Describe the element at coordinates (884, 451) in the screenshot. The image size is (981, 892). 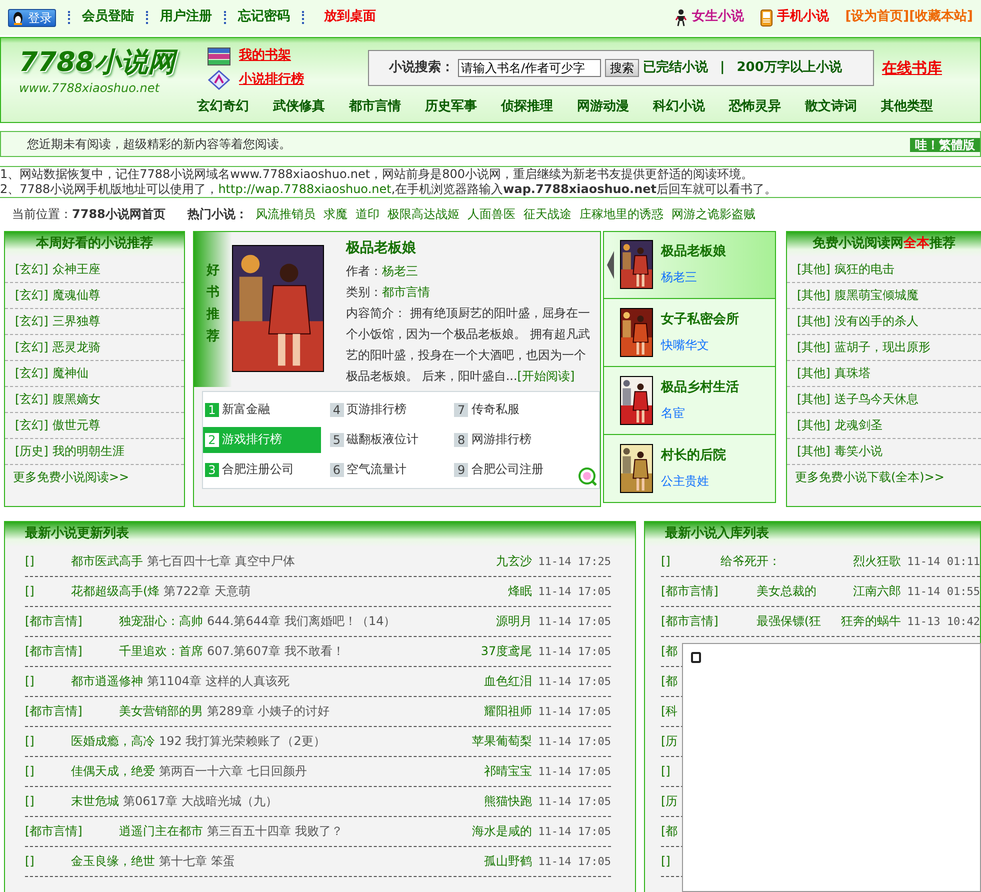
I see `novel-link: [其他] 毒笑小说` at that location.